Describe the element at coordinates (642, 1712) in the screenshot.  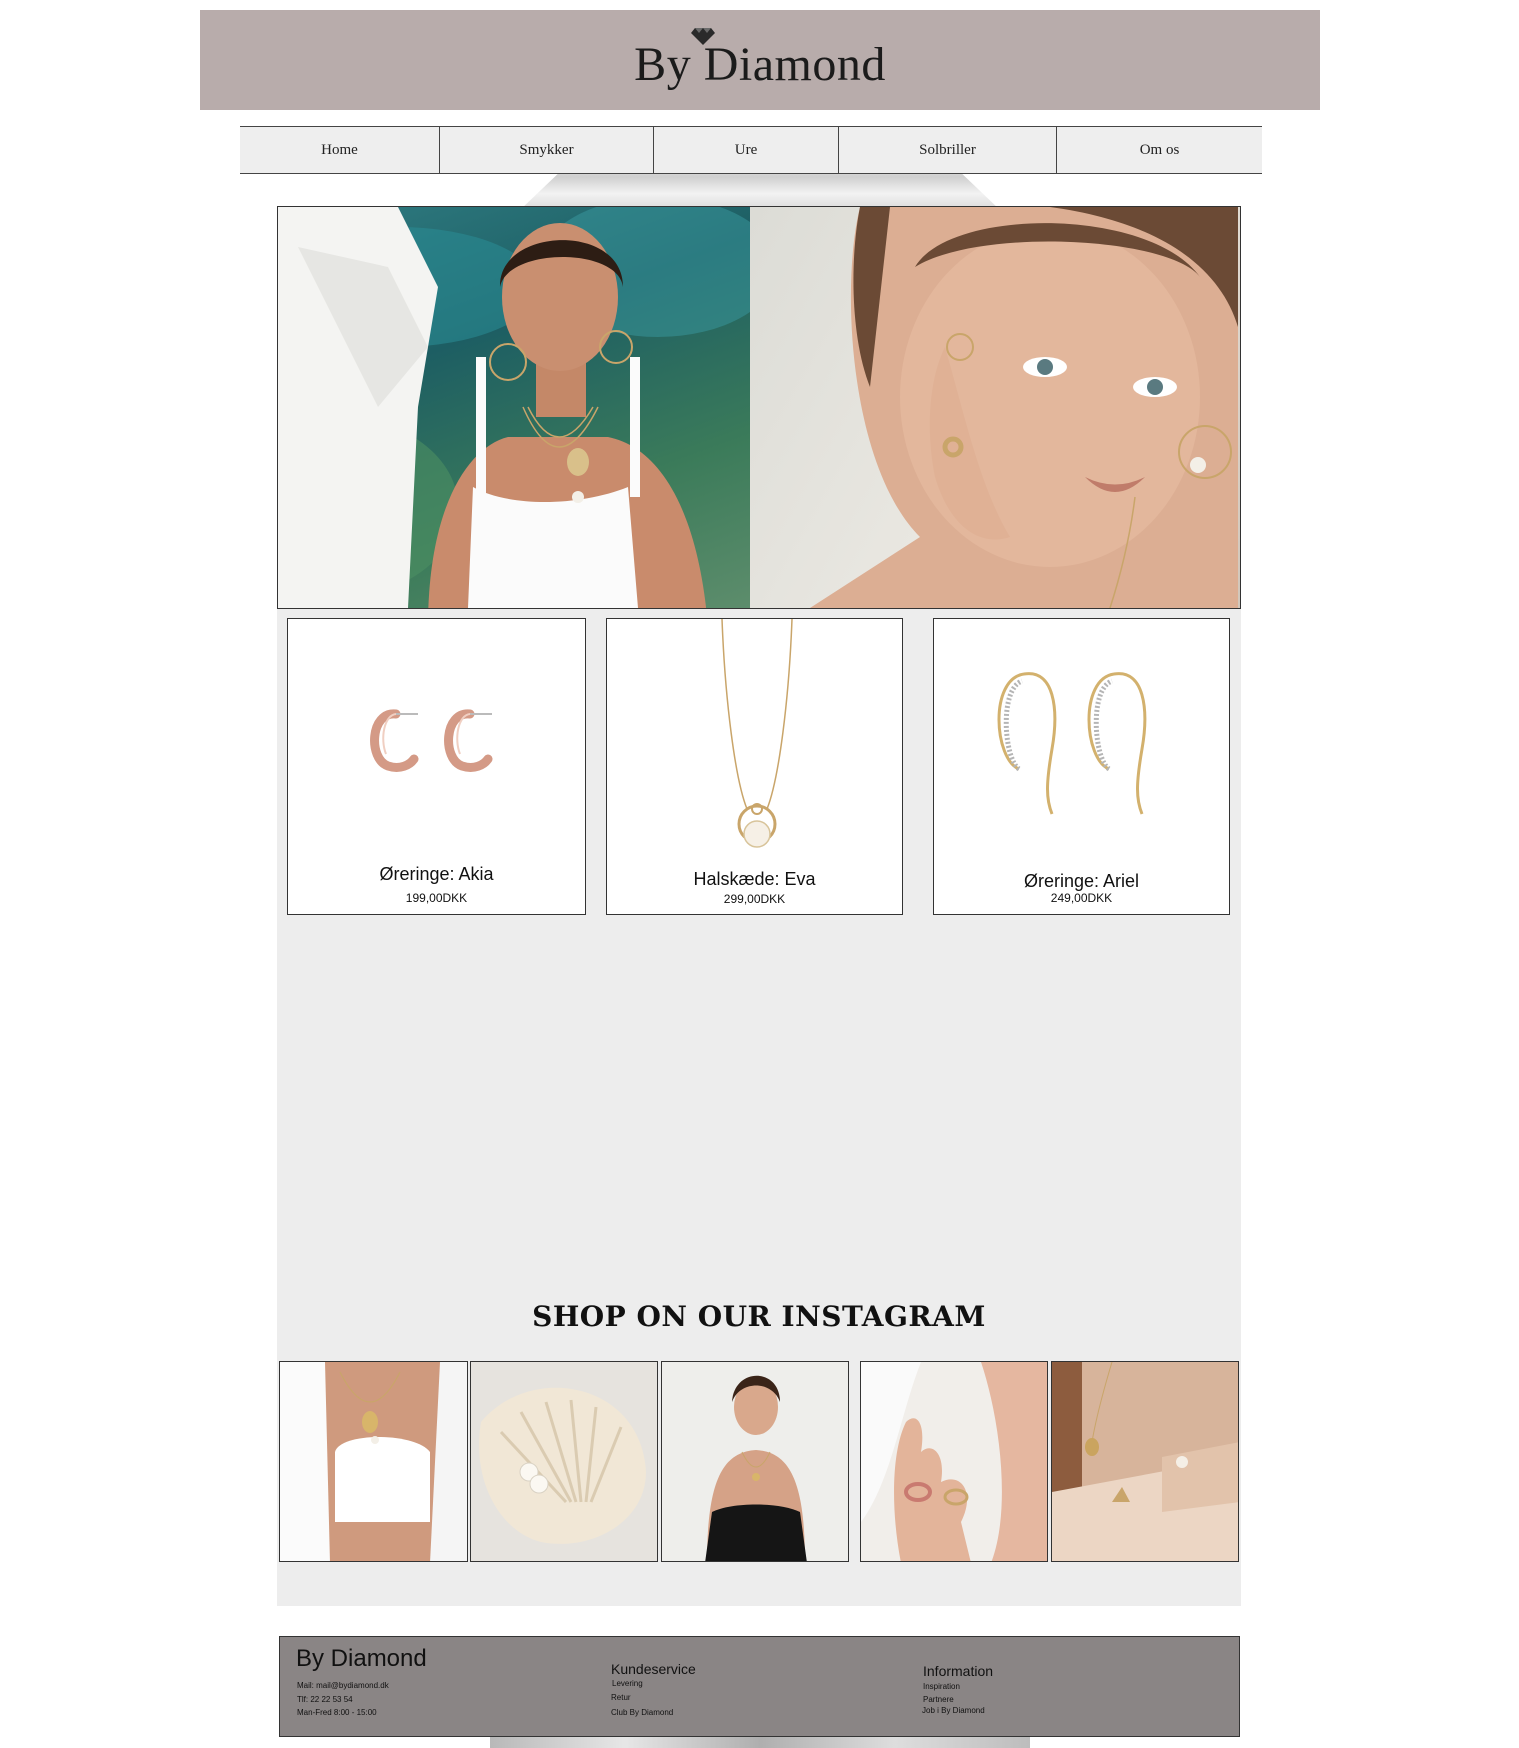
I see `footer-link-club: Club By Diamond` at that location.